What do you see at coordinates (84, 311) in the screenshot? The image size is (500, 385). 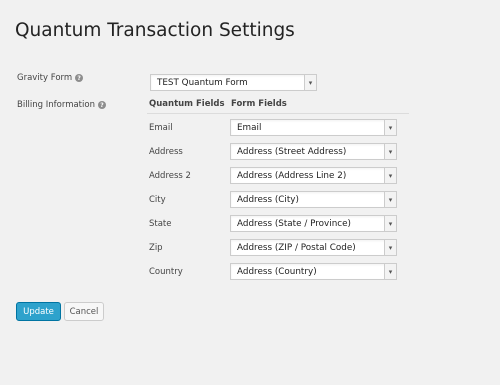 I see `cancel-button: Cancel` at bounding box center [84, 311].